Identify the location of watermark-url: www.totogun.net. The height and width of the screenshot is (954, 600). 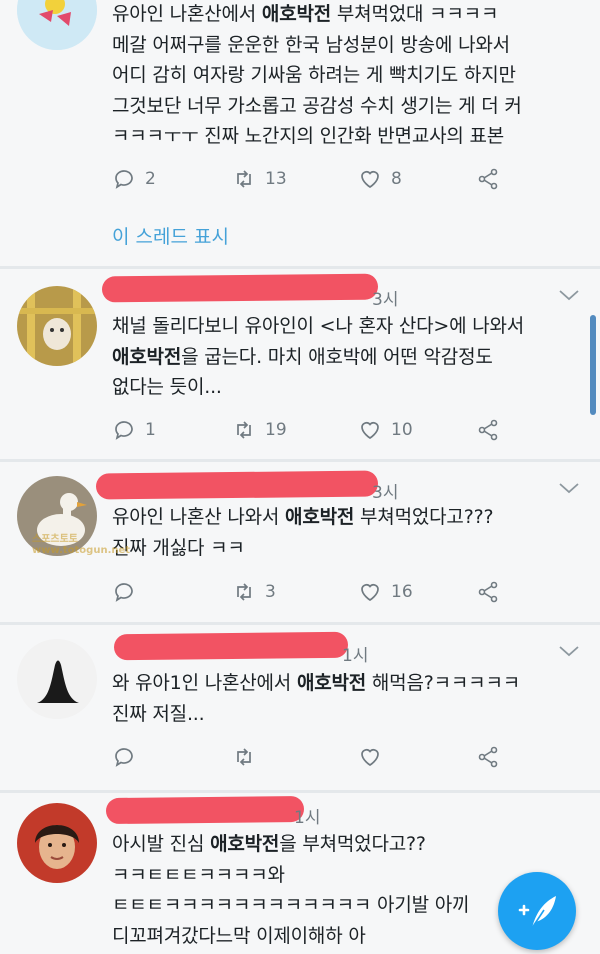
(81, 550).